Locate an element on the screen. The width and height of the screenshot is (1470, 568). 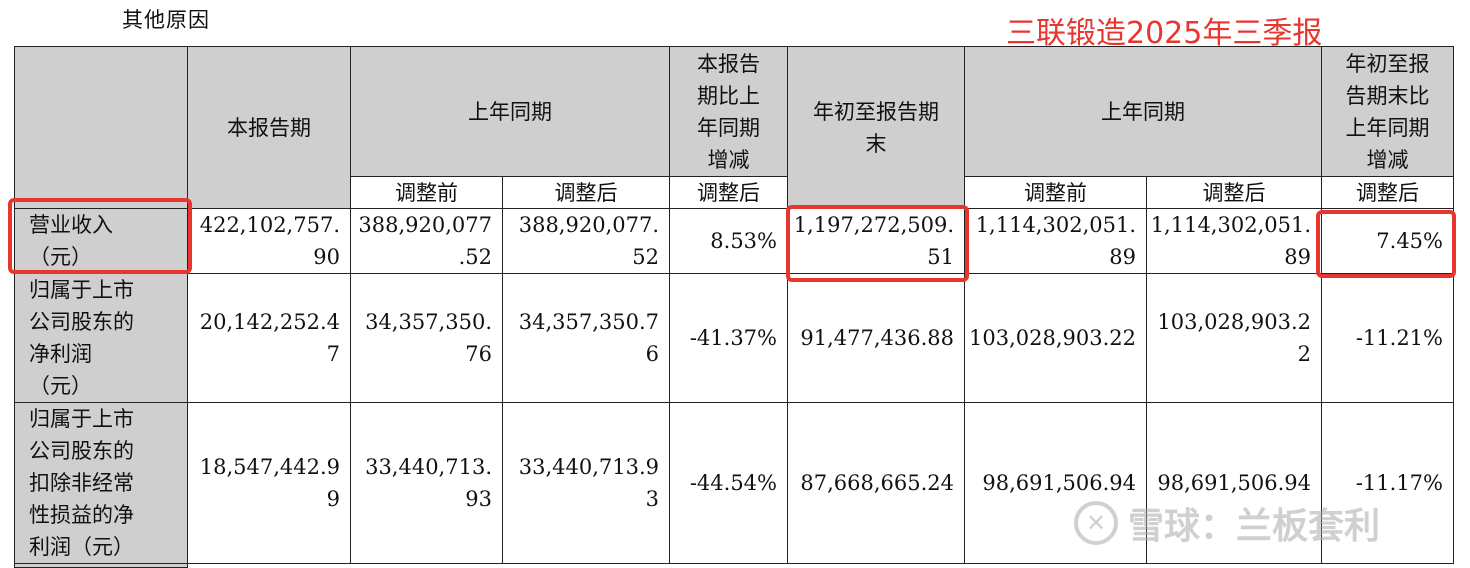
table-cell: 34,357,350. 76 is located at coordinates (426, 338).